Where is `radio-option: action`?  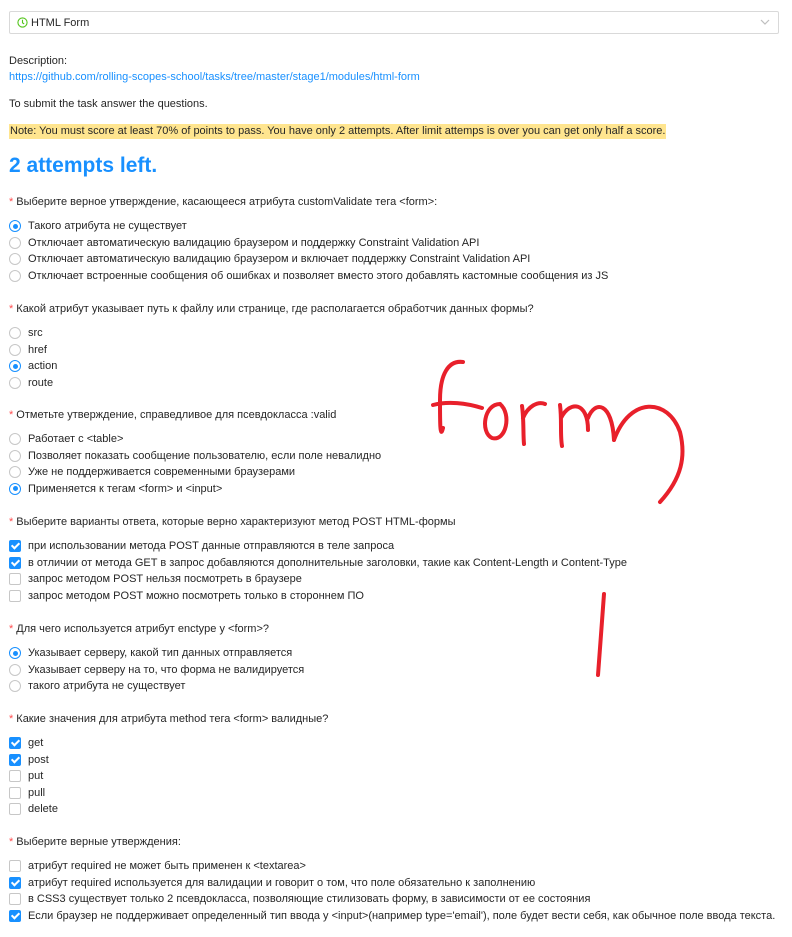 radio-option: action is located at coordinates (271, 366).